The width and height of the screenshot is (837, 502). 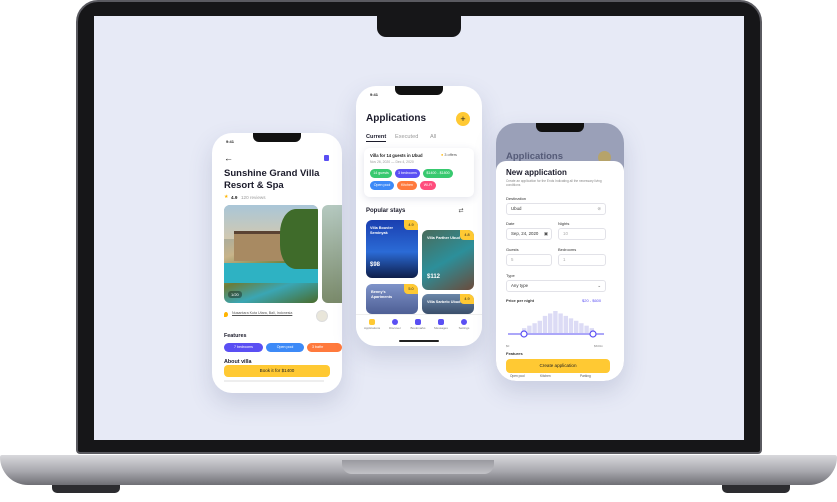 I want to click on sheet-title: New application, so click(x=536, y=172).